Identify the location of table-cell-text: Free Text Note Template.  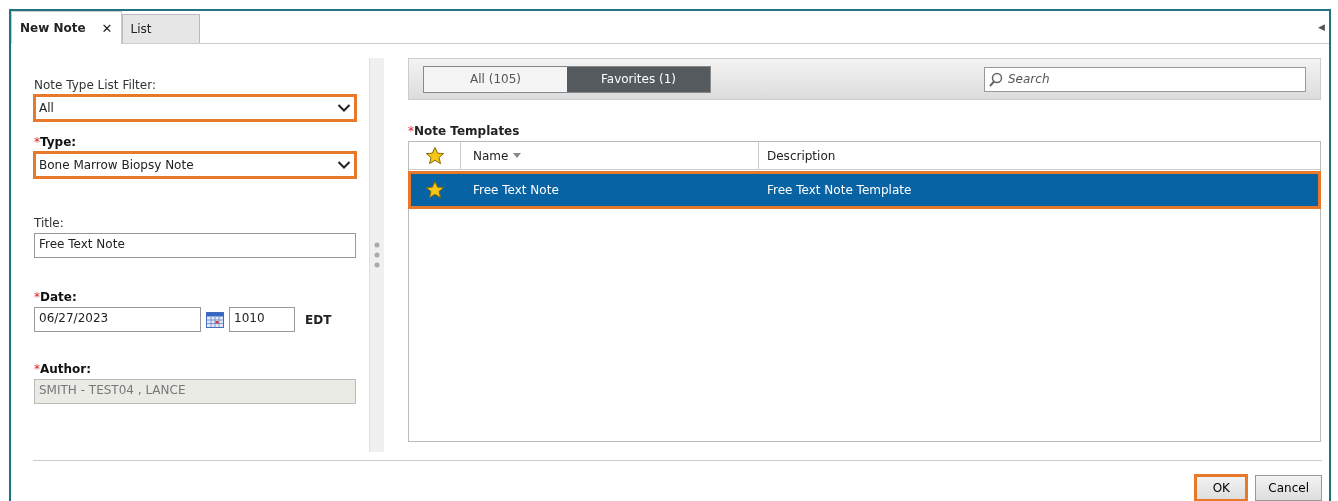
(839, 190).